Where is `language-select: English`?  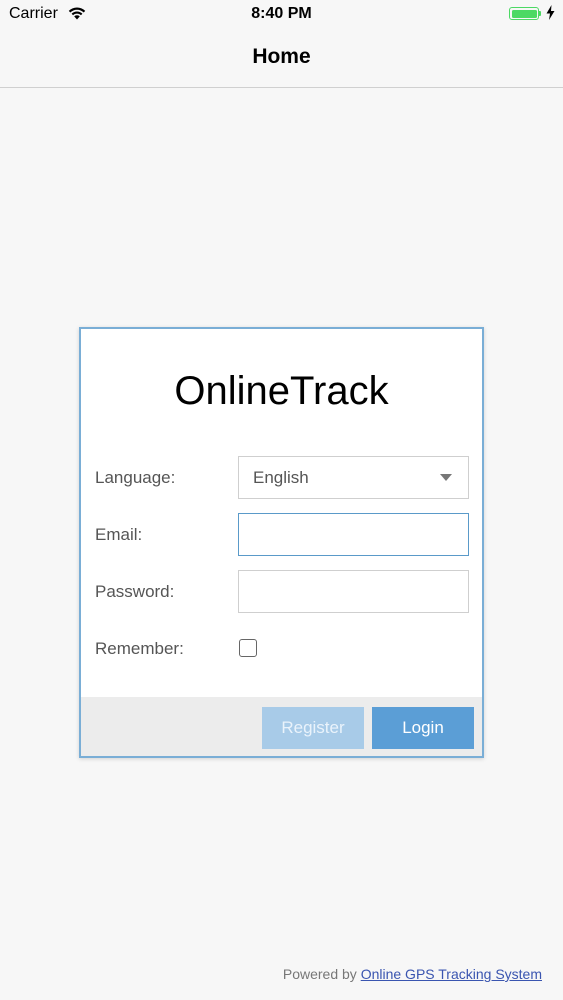
language-select: English is located at coordinates (353, 477).